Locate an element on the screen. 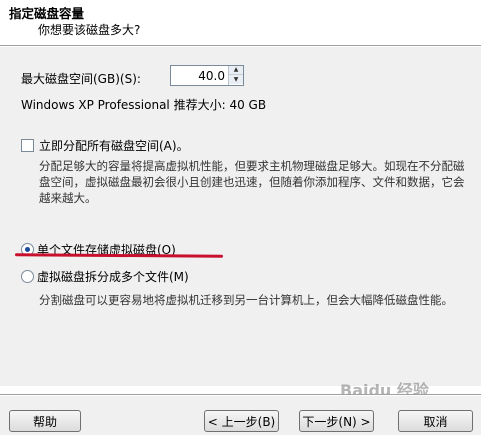 The width and height of the screenshot is (481, 435). wizard-header: 指定磁盘容量 你想要该磁盘多大? is located at coordinates (240, 22).